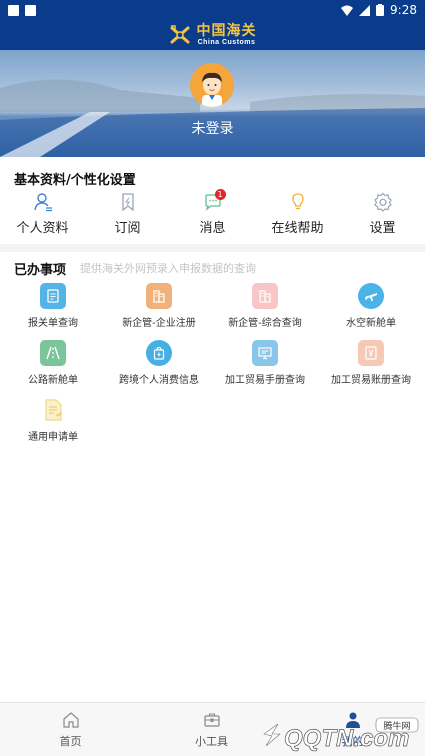  What do you see at coordinates (127, 215) in the screenshot?
I see `subscribe-item: 订阅` at bounding box center [127, 215].